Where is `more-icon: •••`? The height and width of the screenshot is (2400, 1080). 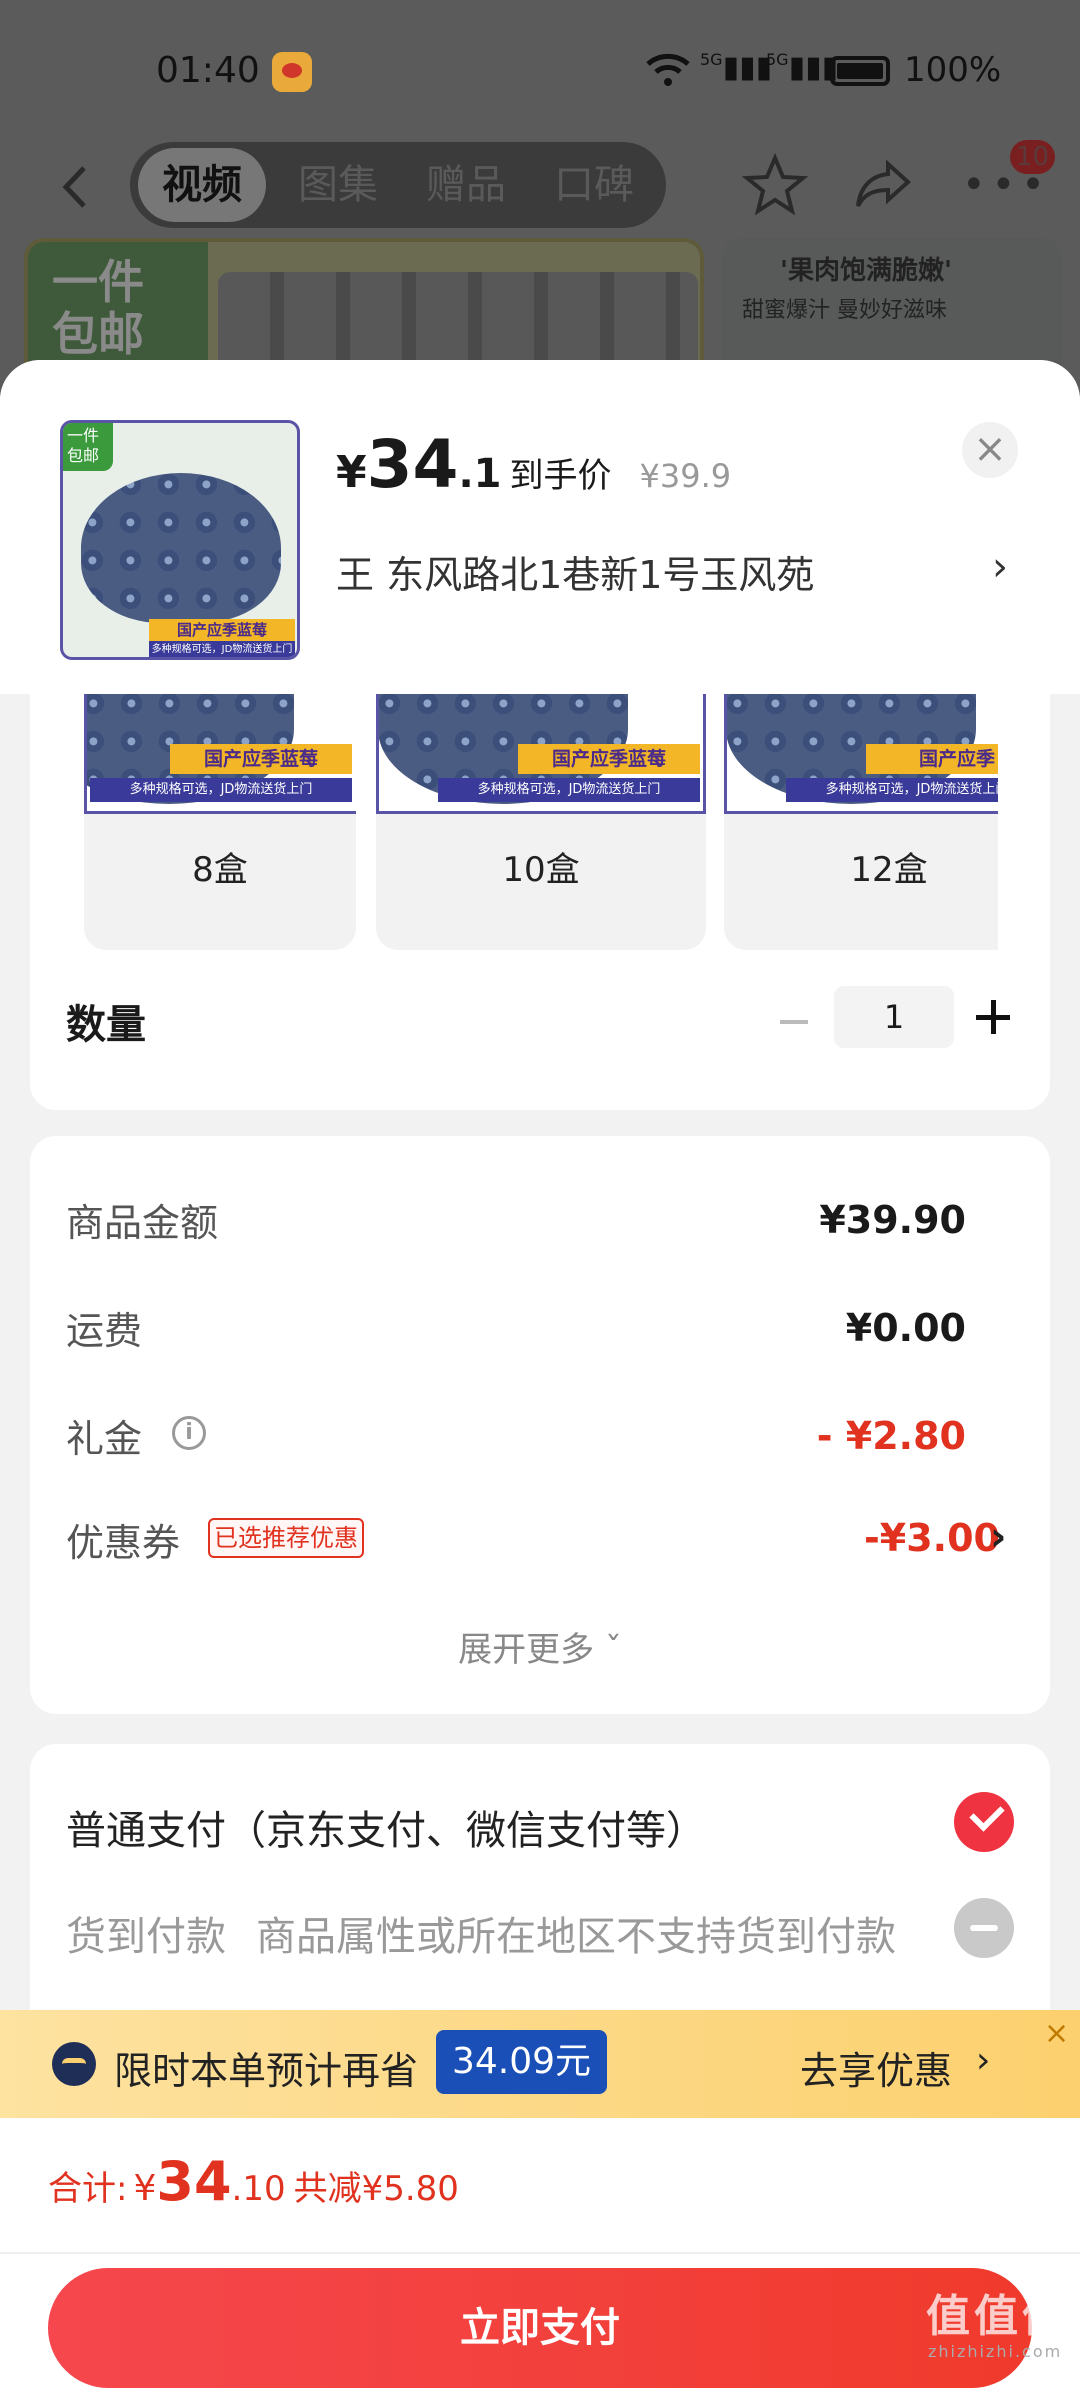 more-icon: ••• is located at coordinates (1006, 185).